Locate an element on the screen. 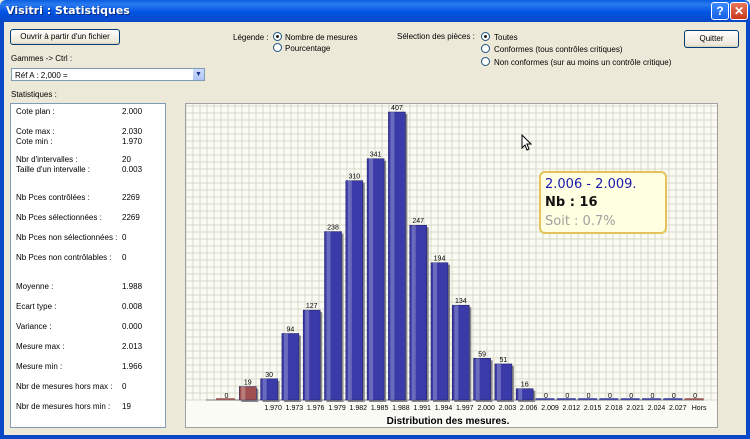  gammes-select: Réf A : 2,000 = ▼ is located at coordinates (108, 74).